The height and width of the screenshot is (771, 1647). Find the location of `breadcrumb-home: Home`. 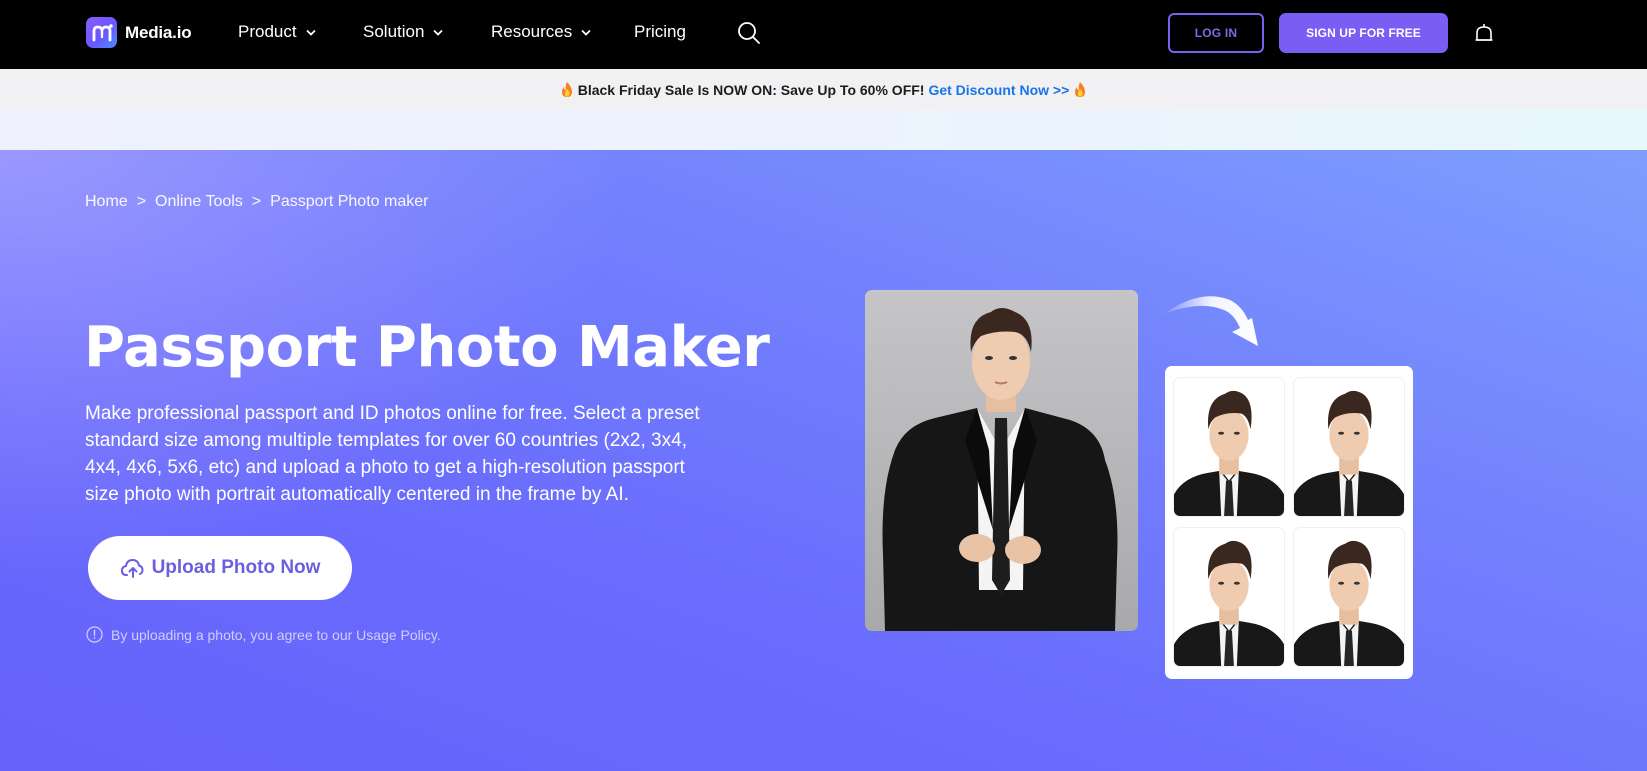

breadcrumb-home: Home is located at coordinates (106, 202).